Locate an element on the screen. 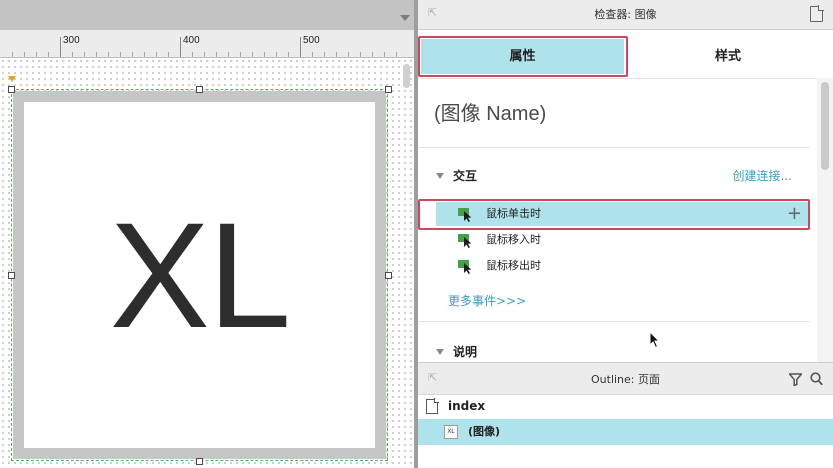 The width and height of the screenshot is (833, 468). canvas-tab-bar is located at coordinates (207, 15).